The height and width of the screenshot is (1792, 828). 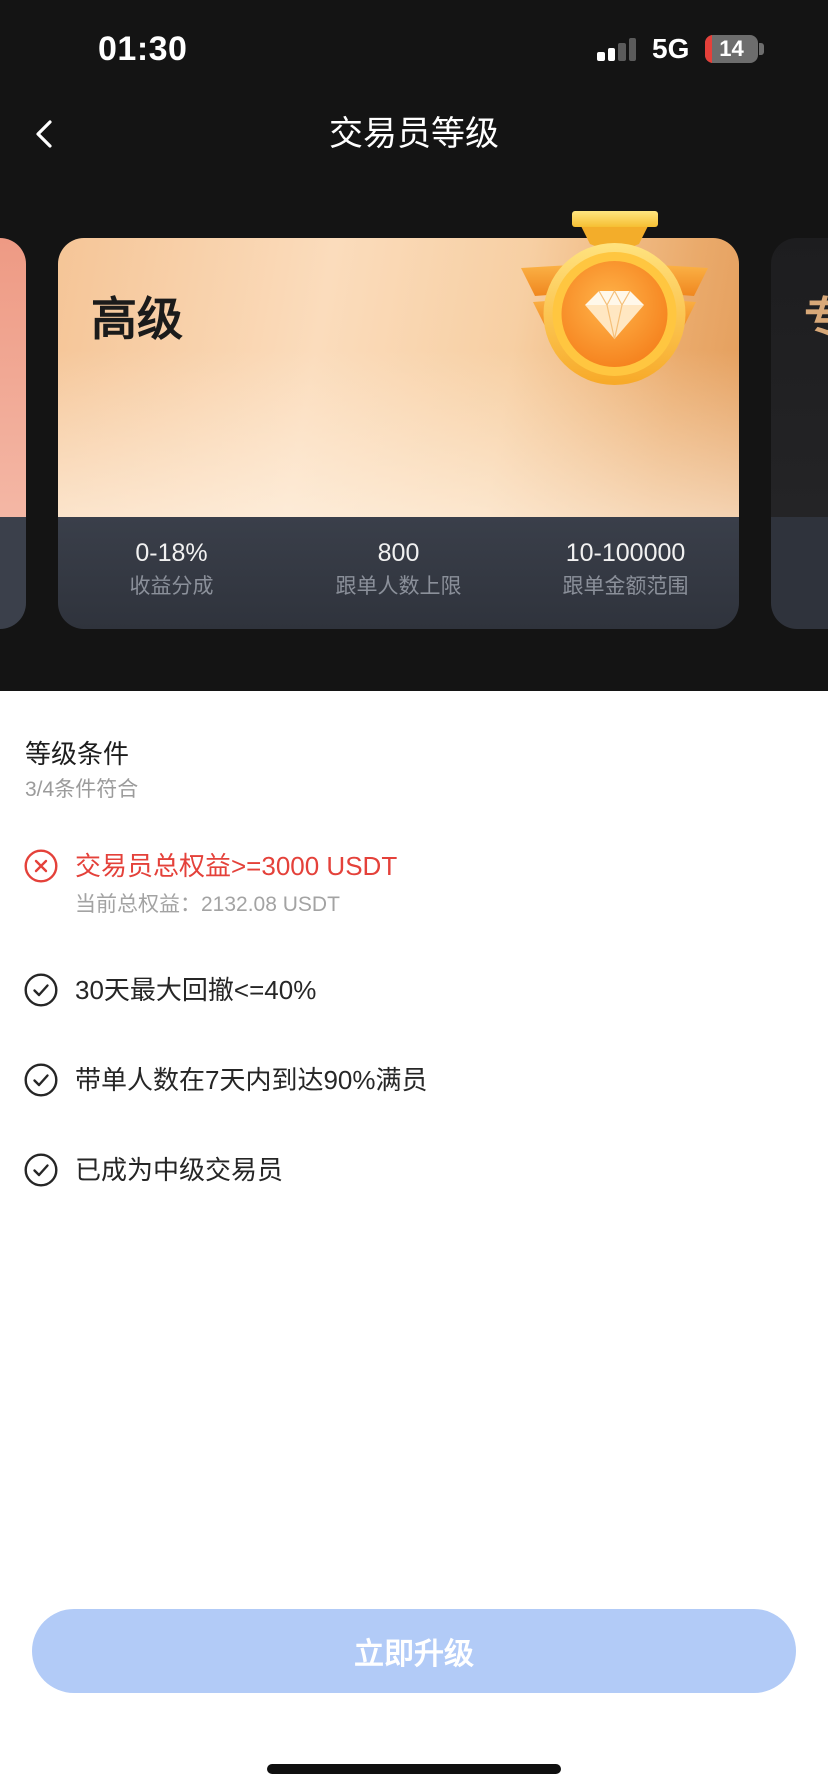 What do you see at coordinates (671, 48) in the screenshot?
I see `network-type: 5G` at bounding box center [671, 48].